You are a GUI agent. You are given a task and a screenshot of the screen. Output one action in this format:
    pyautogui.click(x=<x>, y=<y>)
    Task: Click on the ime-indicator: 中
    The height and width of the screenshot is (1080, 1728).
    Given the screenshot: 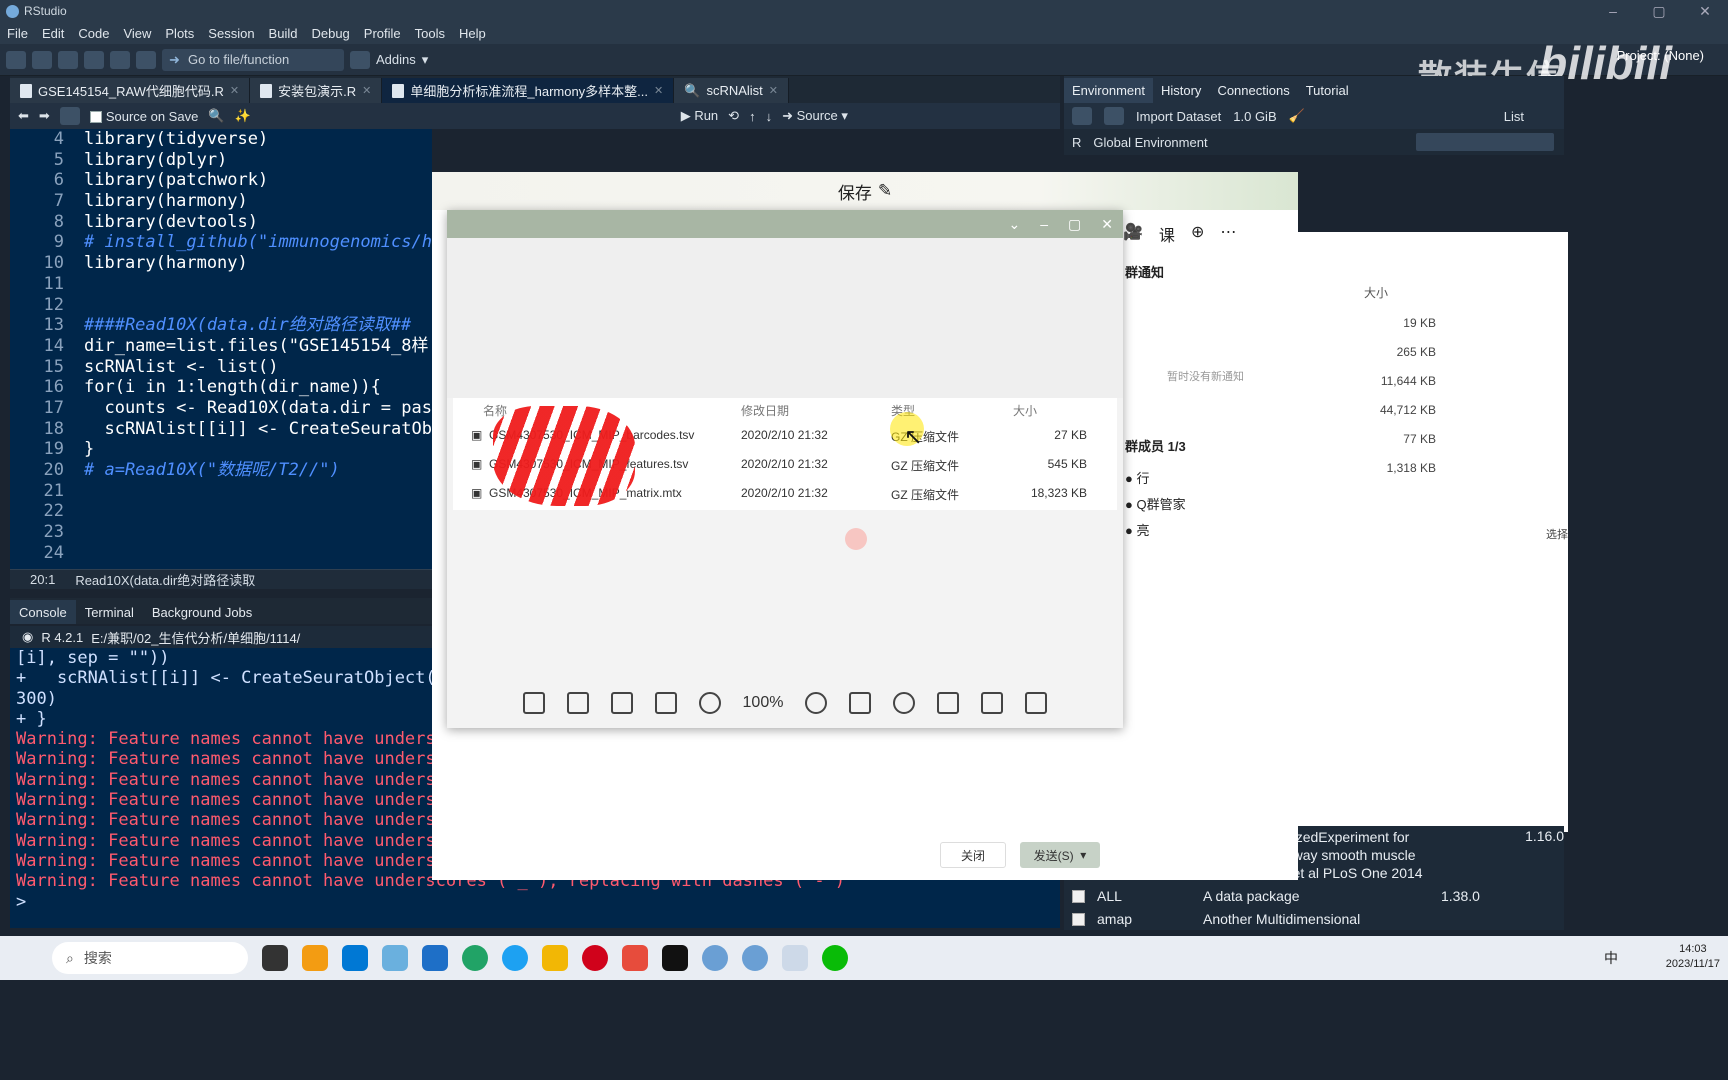 What is the action you would take?
    pyautogui.click(x=1611, y=958)
    